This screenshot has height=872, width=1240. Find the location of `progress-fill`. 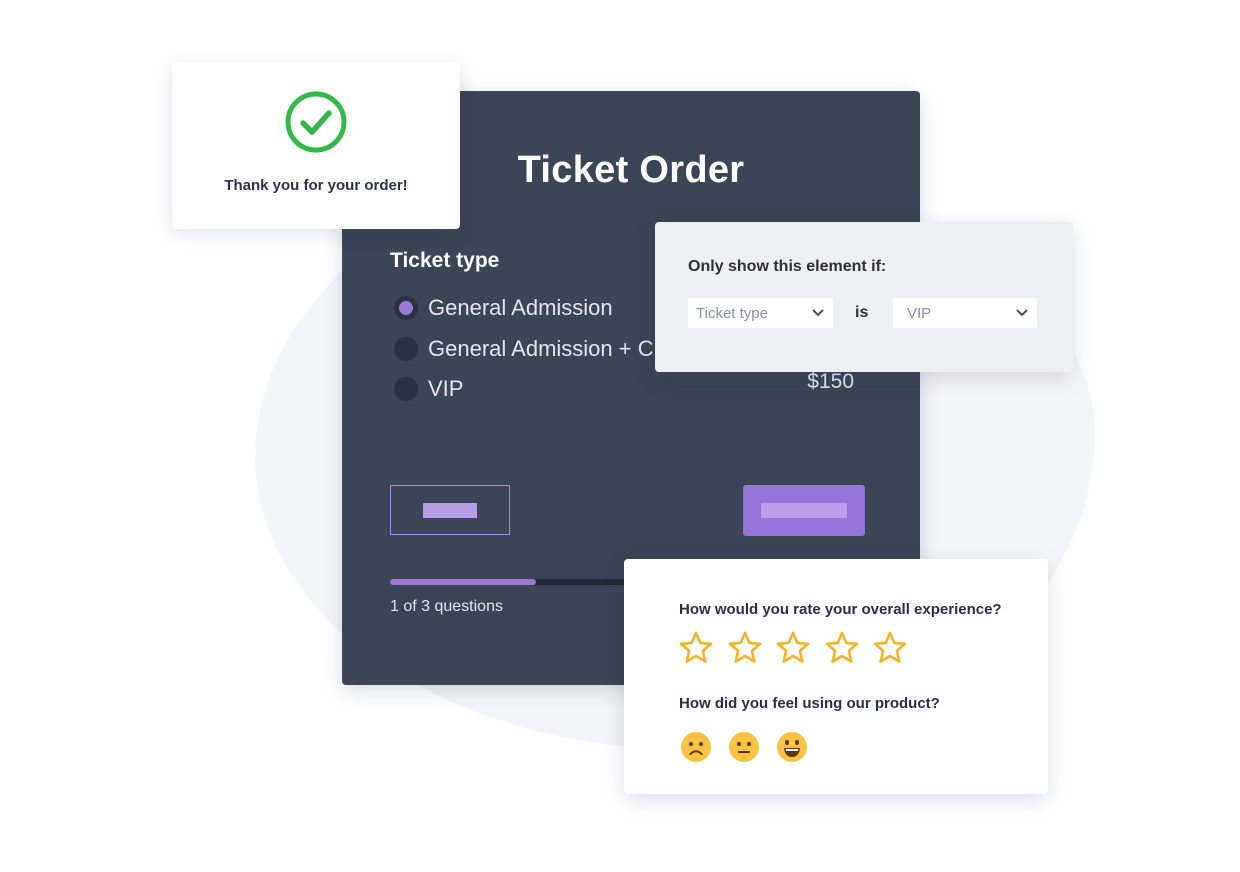

progress-fill is located at coordinates (463, 582).